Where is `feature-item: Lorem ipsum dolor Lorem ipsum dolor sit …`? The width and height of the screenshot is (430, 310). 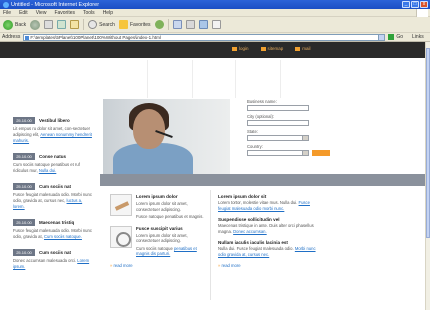 feature-item: Lorem ipsum dolor Lorem ipsum dolor sit … is located at coordinates (160, 207).